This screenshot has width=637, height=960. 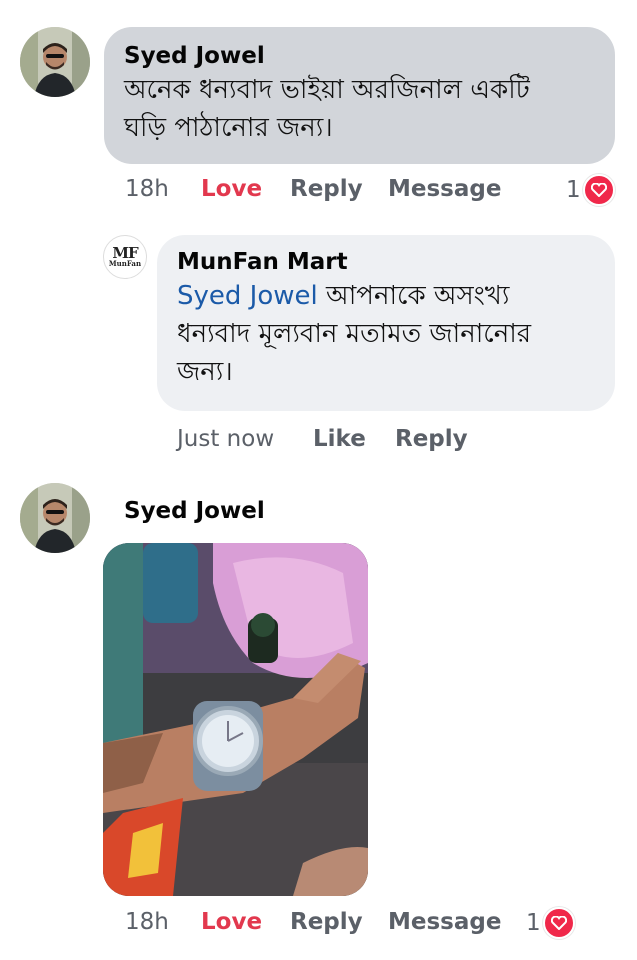 I want to click on comment-text-line: ঘড়ি পাঠানোর জন্য।, so click(x=228, y=128).